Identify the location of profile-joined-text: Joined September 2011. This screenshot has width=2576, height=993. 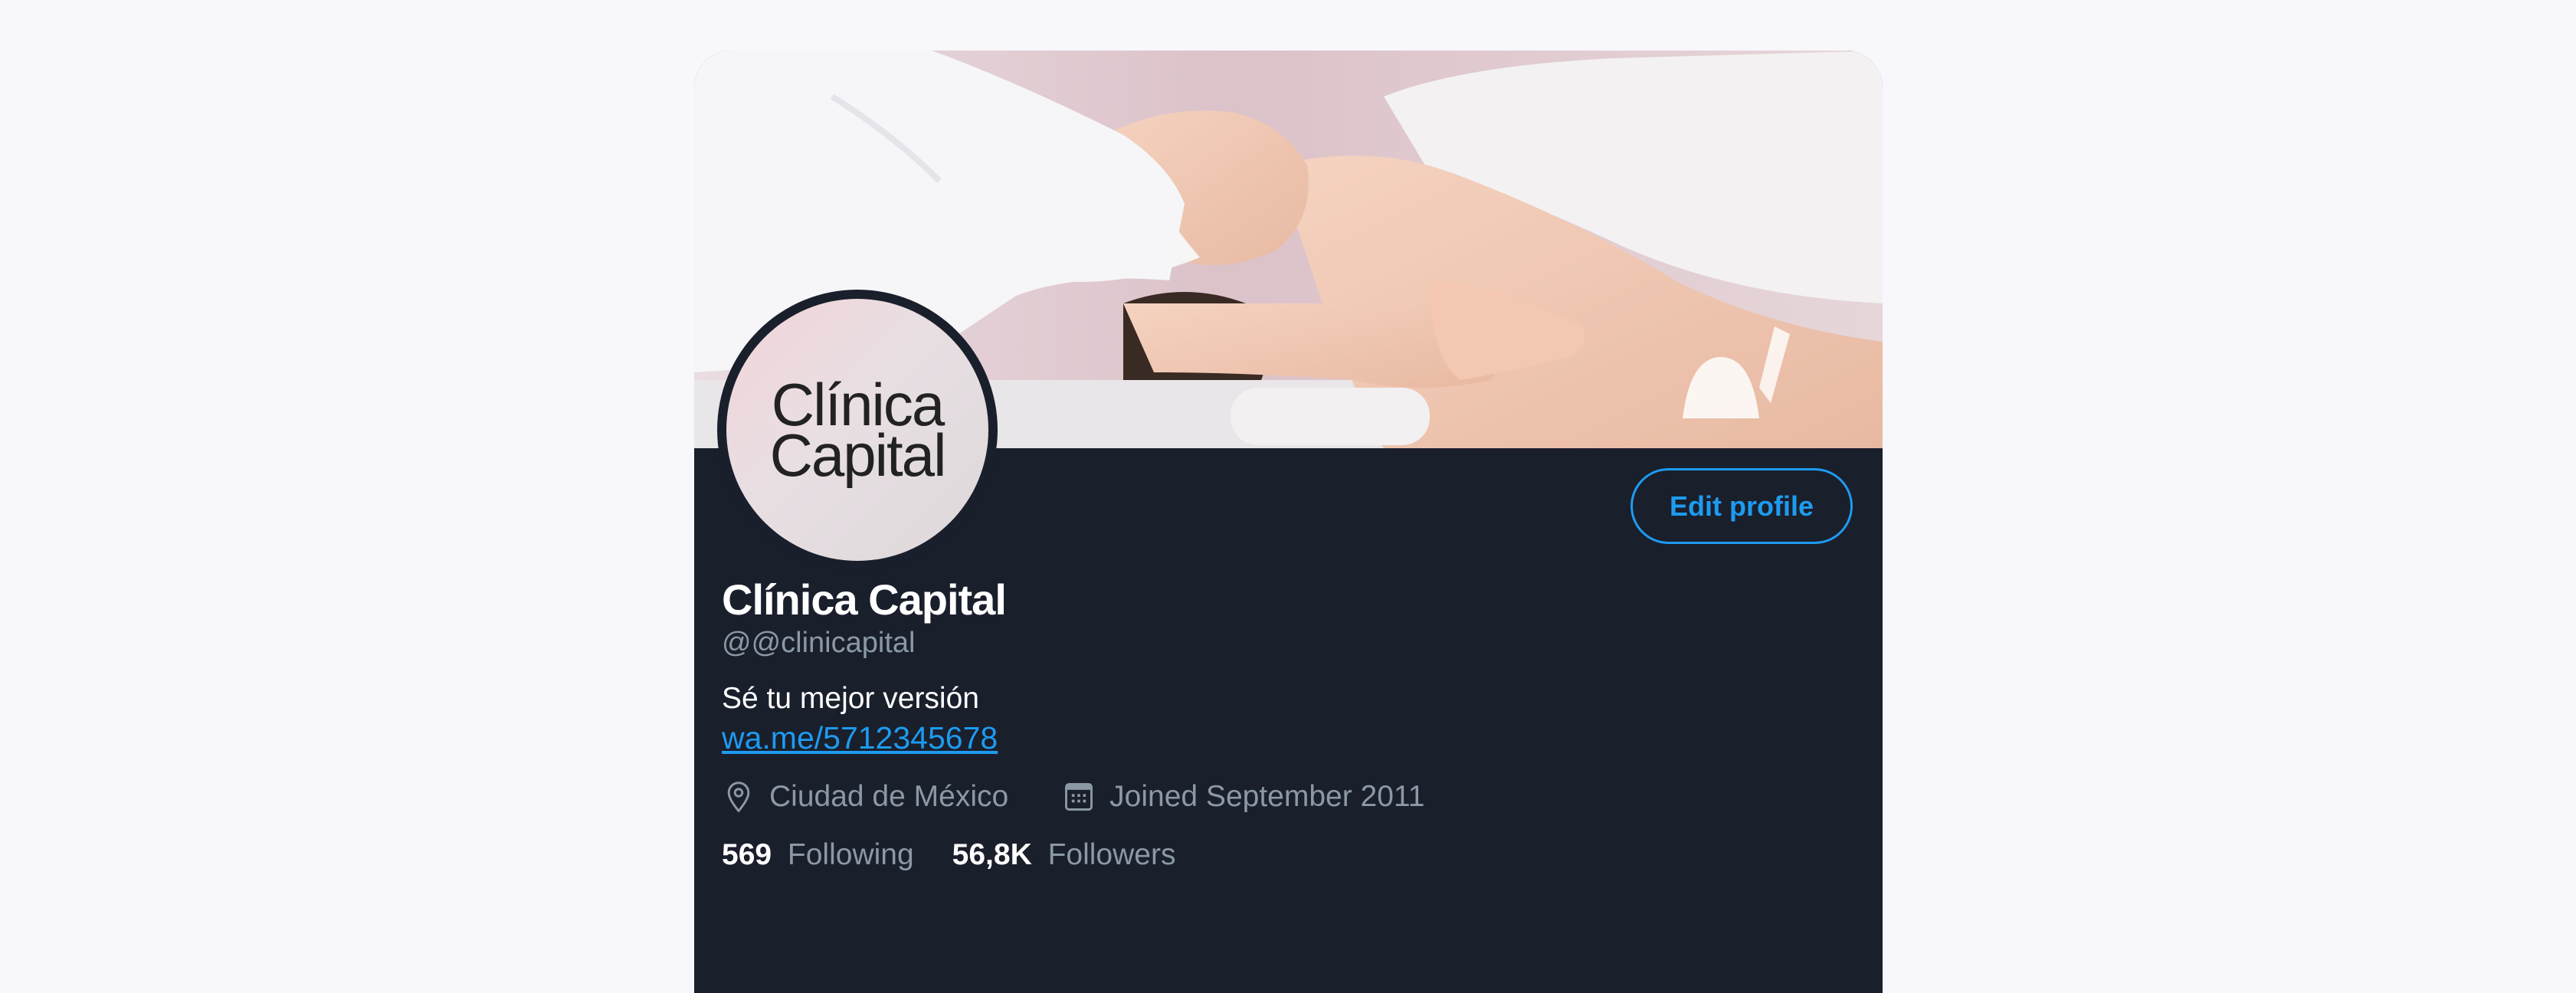
(1267, 796).